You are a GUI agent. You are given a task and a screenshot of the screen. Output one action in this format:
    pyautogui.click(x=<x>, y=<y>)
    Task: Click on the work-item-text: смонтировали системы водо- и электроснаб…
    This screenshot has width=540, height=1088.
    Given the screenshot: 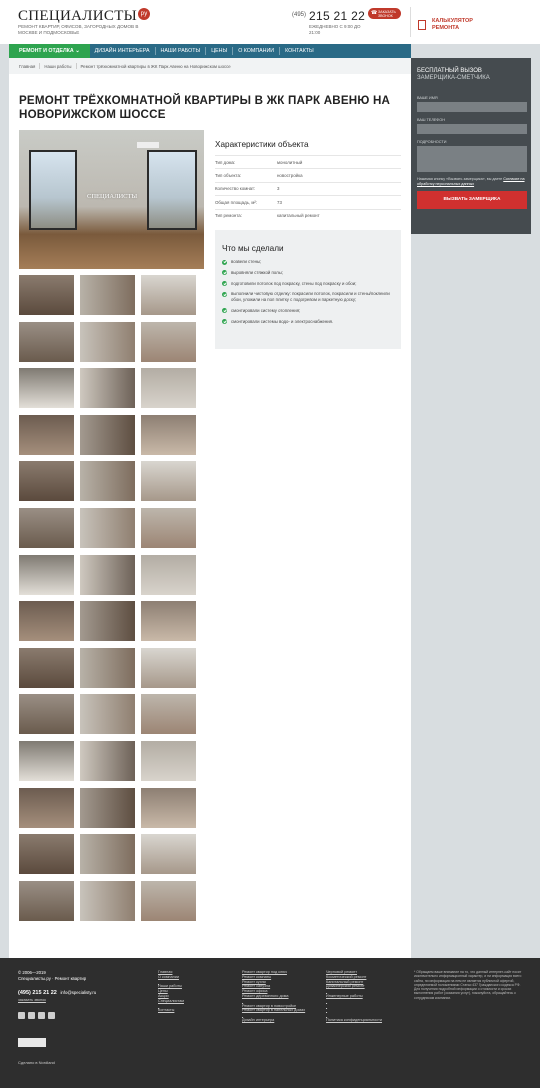 What is the action you would take?
    pyautogui.click(x=282, y=321)
    